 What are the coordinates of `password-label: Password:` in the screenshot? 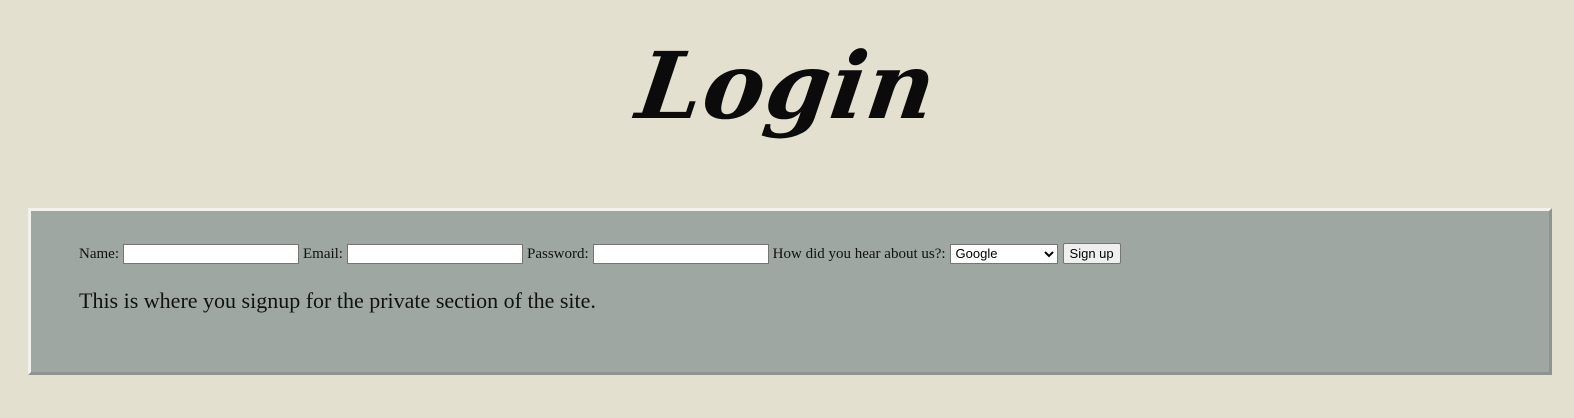 It's located at (557, 253).